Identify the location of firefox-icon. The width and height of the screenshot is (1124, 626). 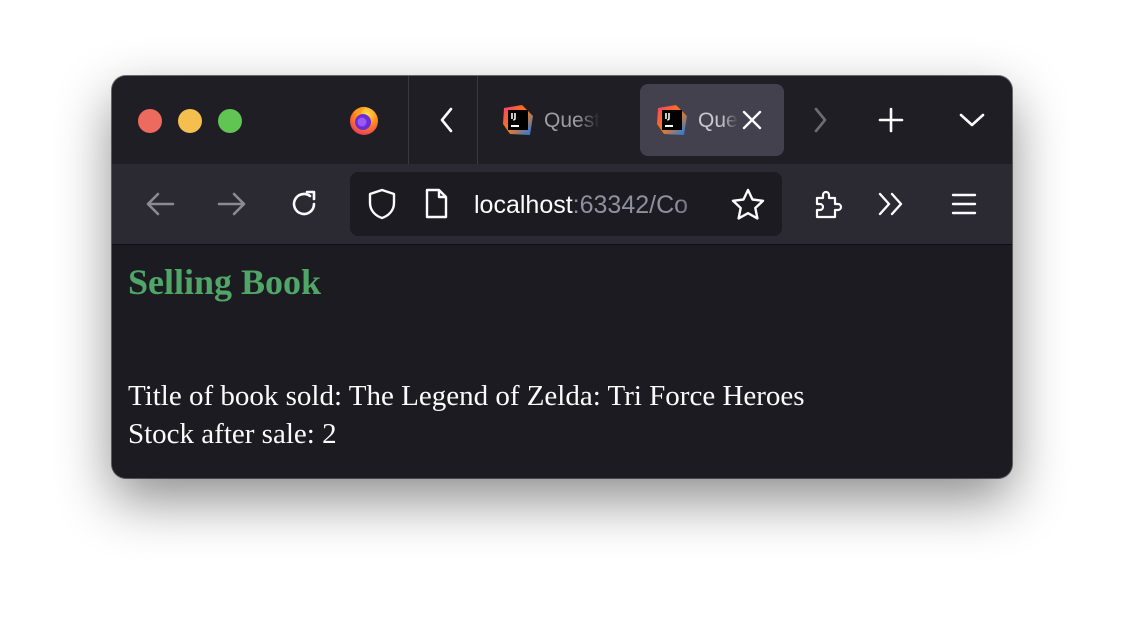
(364, 120).